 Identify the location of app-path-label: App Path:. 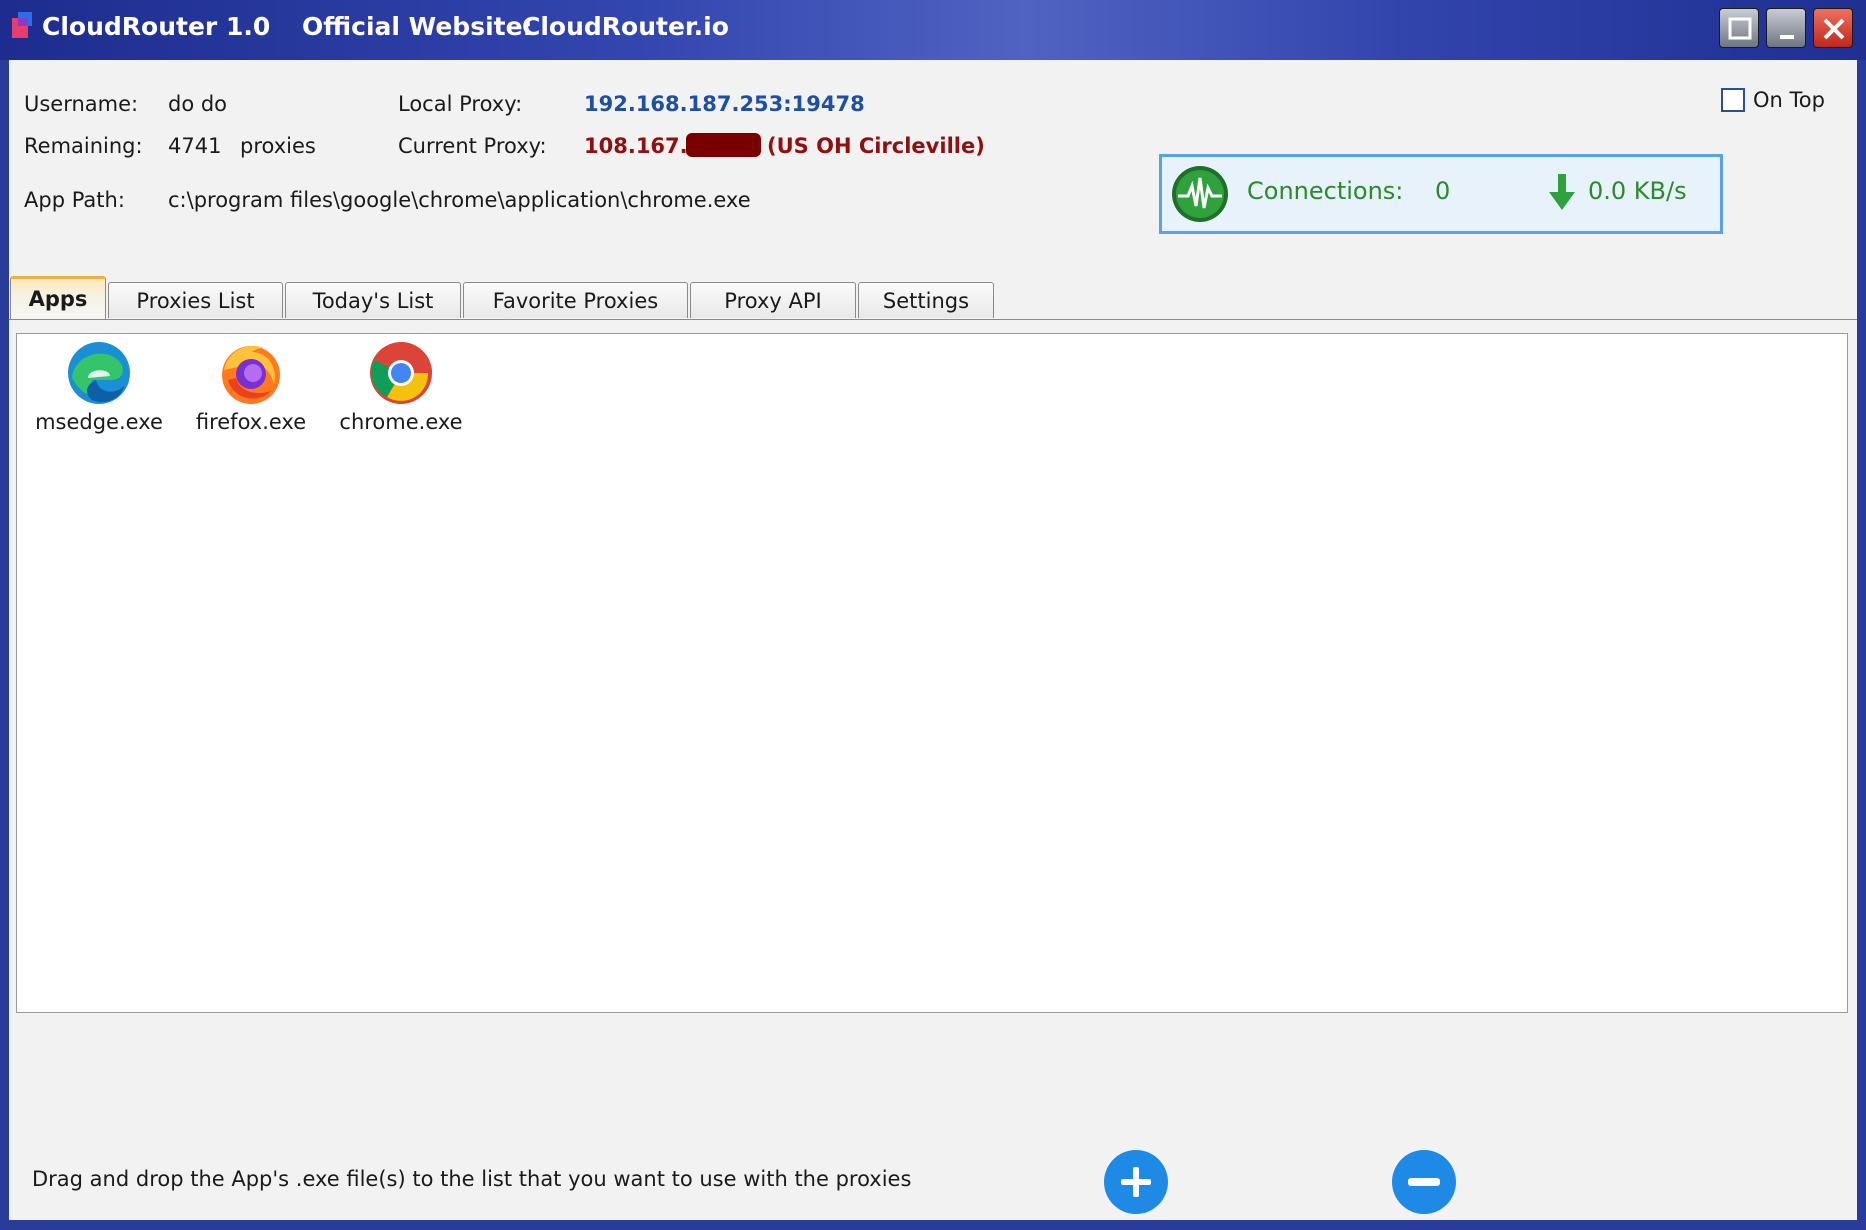
(74, 200).